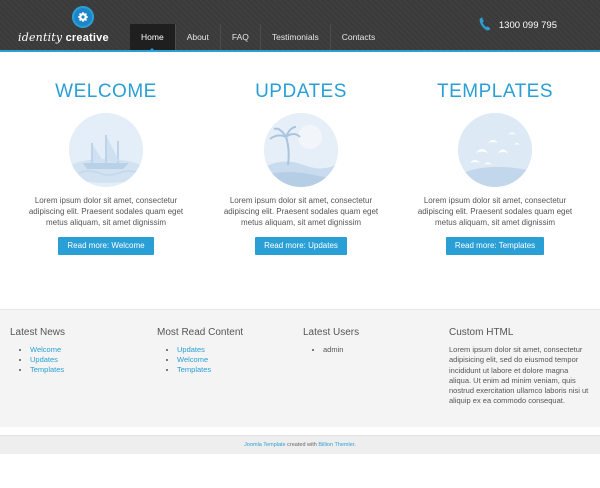 The height and width of the screenshot is (488, 600). Describe the element at coordinates (485, 25) in the screenshot. I see `phone-icon` at that location.